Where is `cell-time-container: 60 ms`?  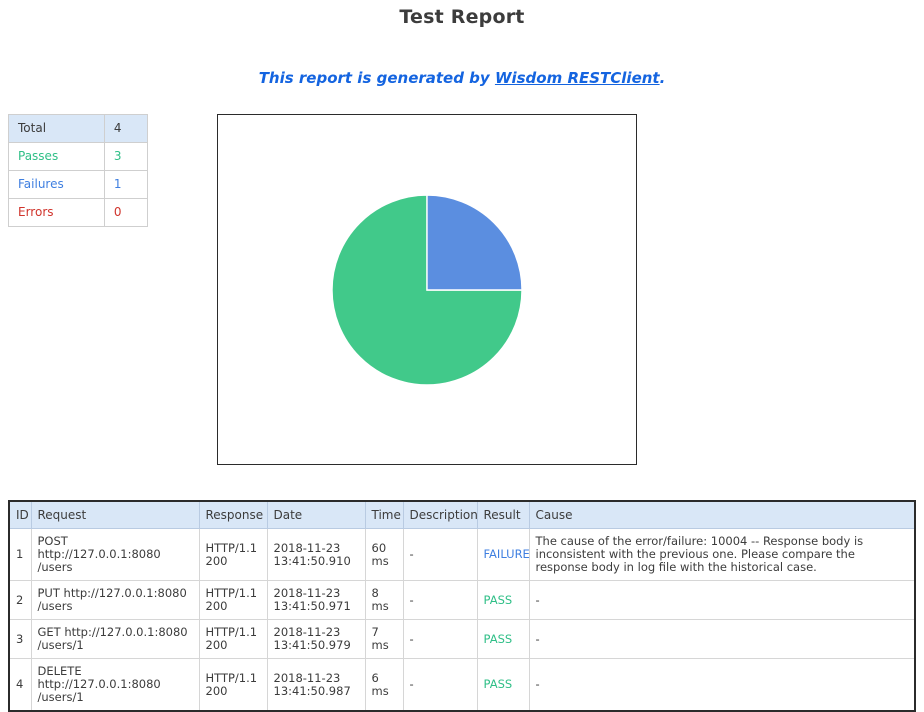
cell-time-container: 60 ms is located at coordinates (384, 554).